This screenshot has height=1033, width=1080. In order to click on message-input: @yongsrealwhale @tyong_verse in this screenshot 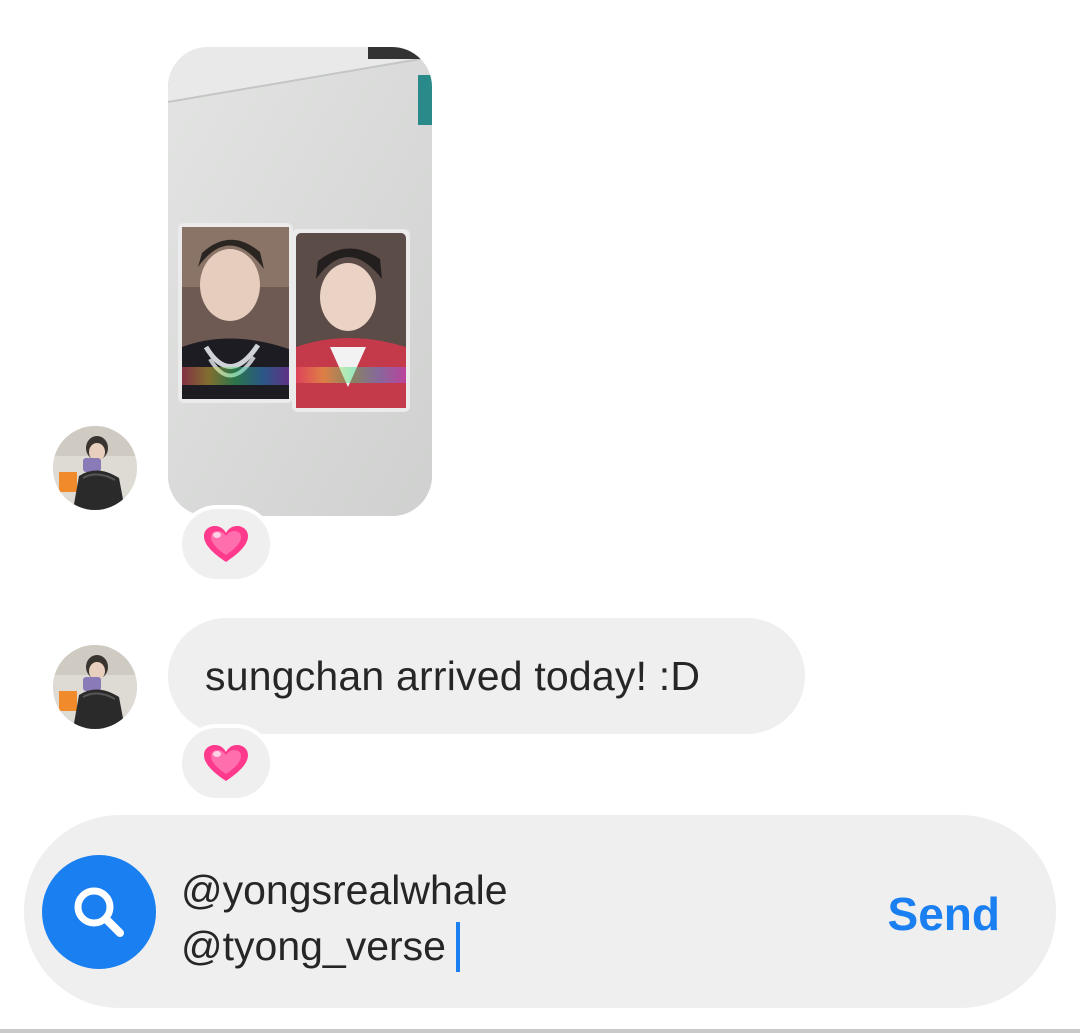, I will do `click(344, 918)`.